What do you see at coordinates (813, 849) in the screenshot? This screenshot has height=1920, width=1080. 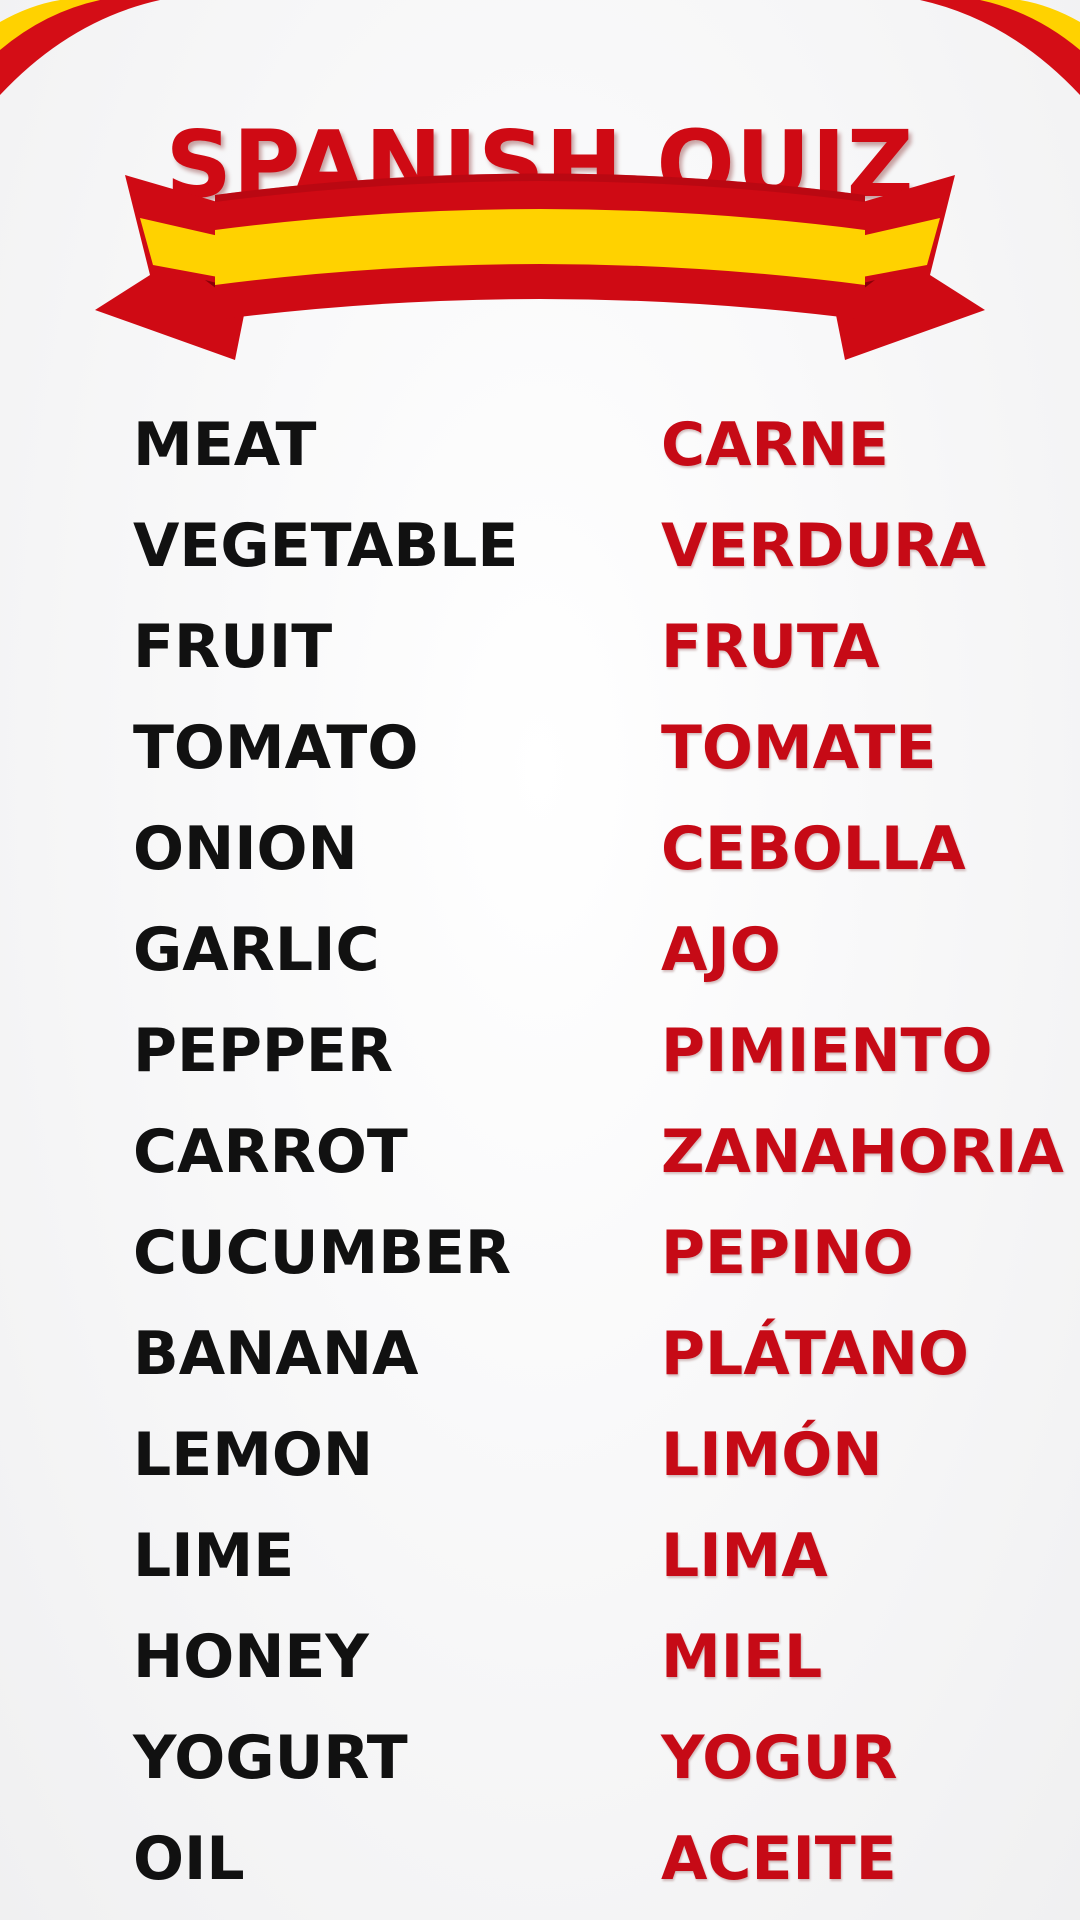 I see `spanish-translation: CEBOLLA` at bounding box center [813, 849].